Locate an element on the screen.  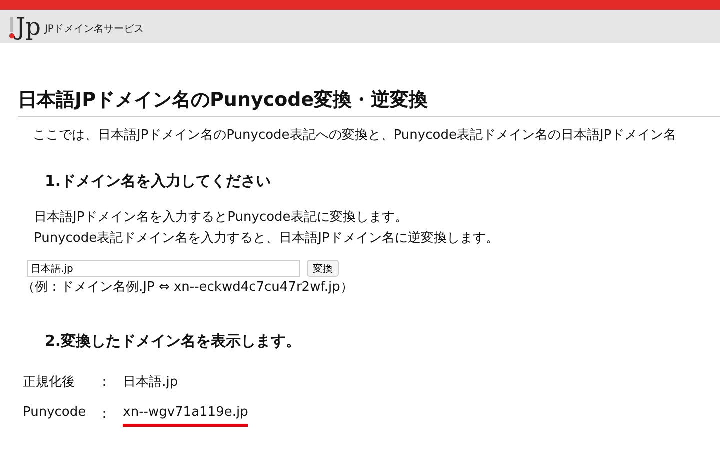
result-value: xn--wgv71a119e.jp is located at coordinates (185, 416).